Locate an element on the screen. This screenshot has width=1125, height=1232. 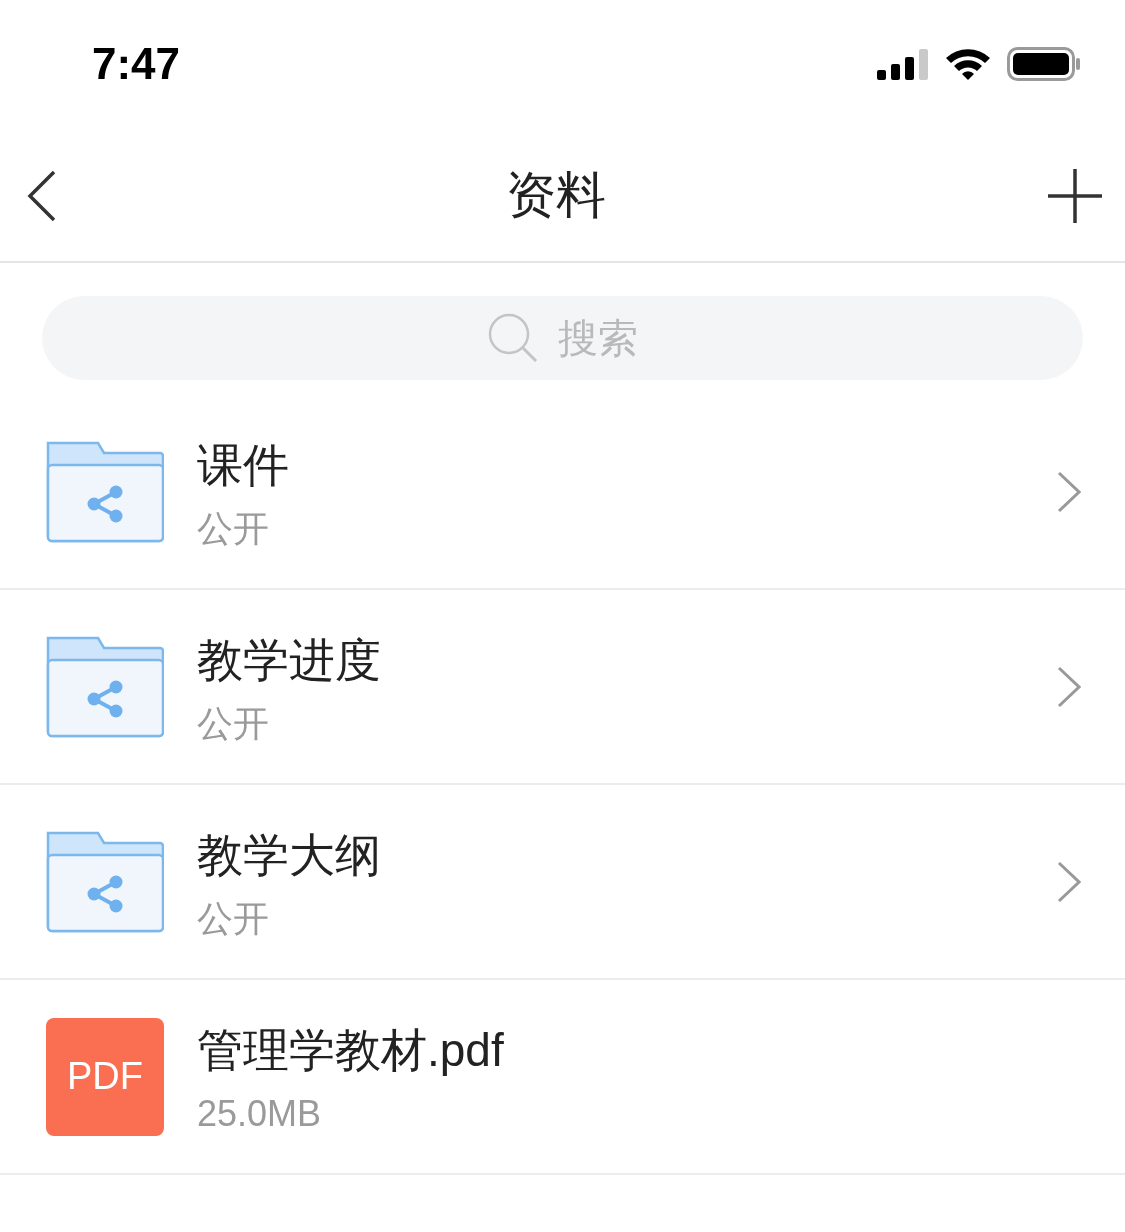
item-name: 管理学教材.pdf is located at coordinates (351, 1050).